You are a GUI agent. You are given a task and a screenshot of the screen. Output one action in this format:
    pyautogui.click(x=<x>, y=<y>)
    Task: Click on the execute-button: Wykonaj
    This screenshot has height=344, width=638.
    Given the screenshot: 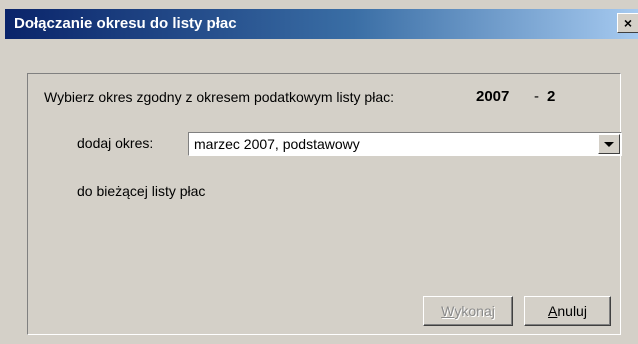 What is the action you would take?
    pyautogui.click(x=468, y=311)
    